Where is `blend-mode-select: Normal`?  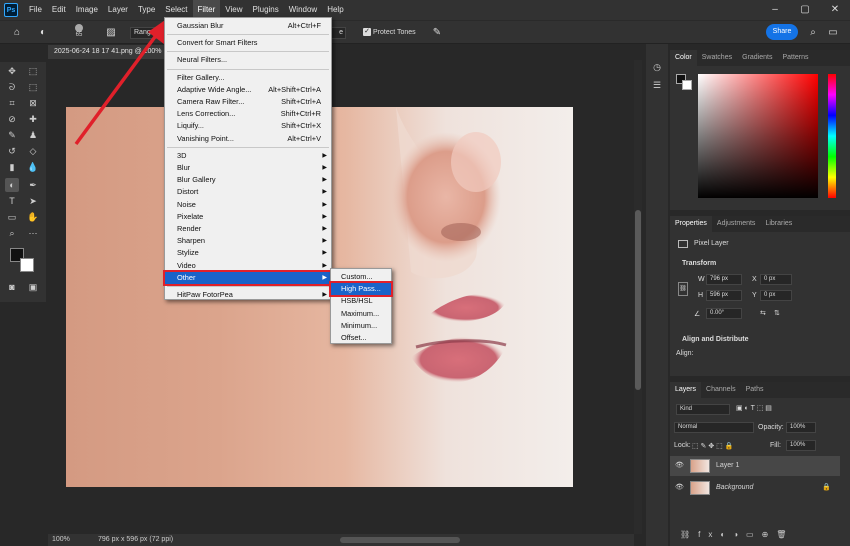 blend-mode-select: Normal is located at coordinates (714, 427).